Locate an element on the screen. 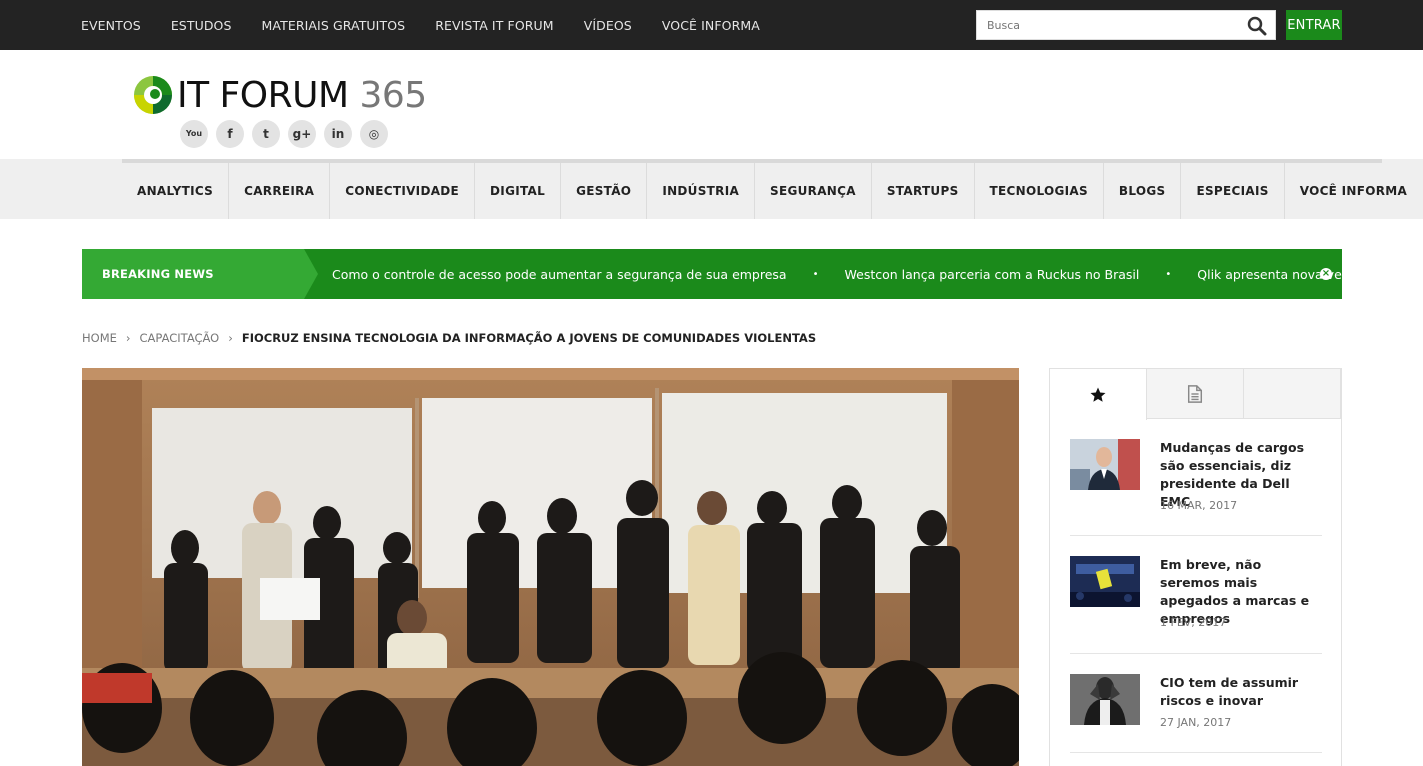  category-carreira: CARREIRA is located at coordinates (280, 191).